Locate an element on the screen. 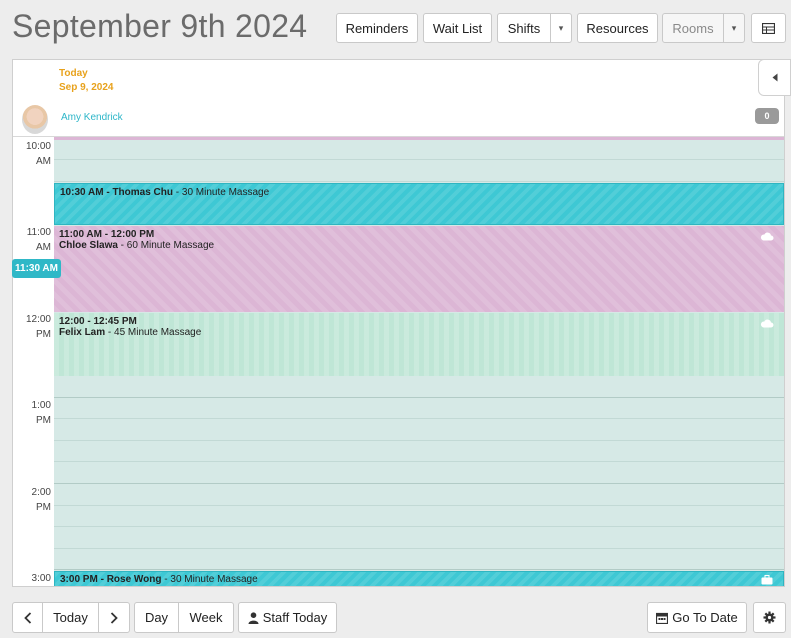 This screenshot has width=791, height=638. go-to-date-button: Go To Date is located at coordinates (697, 617).